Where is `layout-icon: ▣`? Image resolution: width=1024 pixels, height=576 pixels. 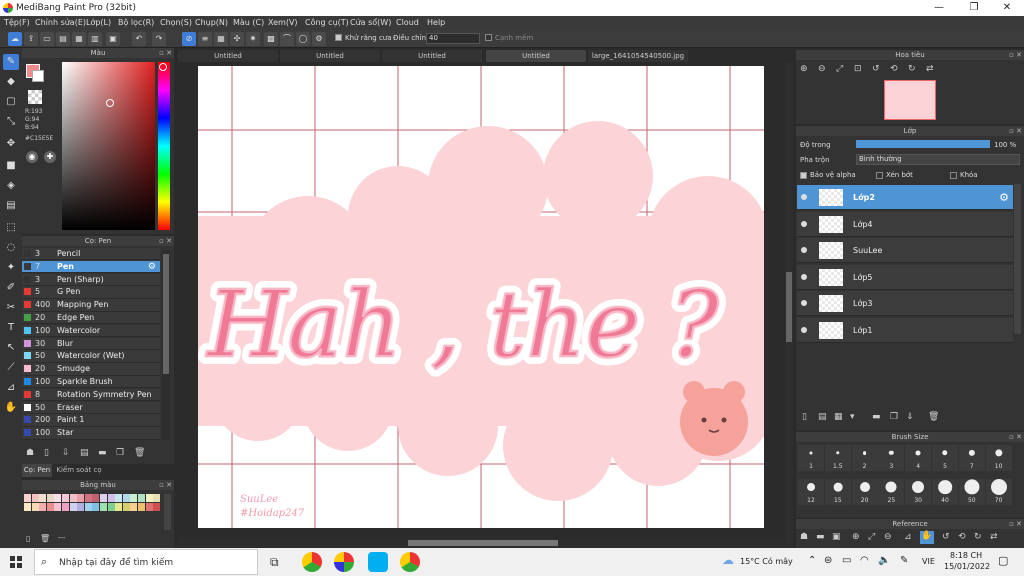 layout-icon: ▣ is located at coordinates (113, 39).